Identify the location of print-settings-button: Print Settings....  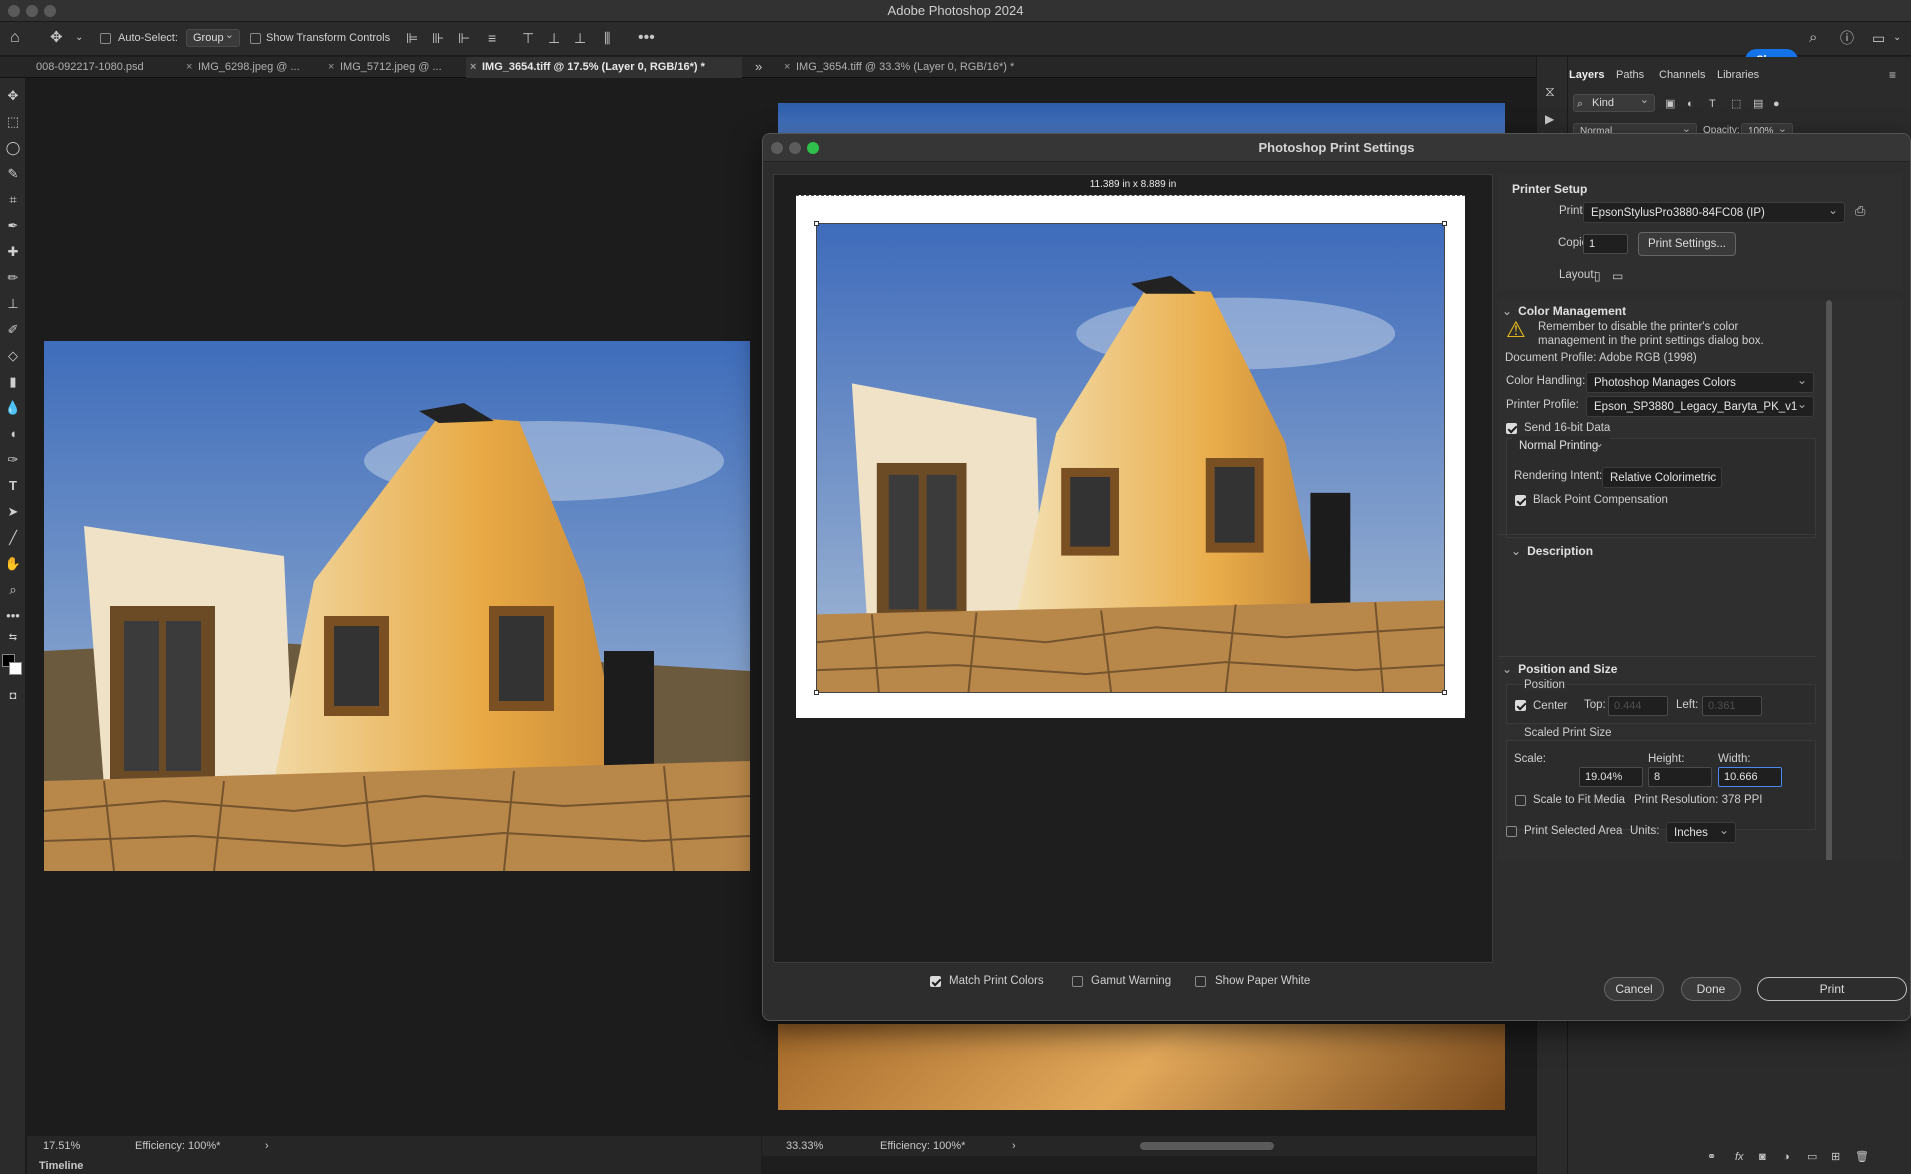
(1687, 244).